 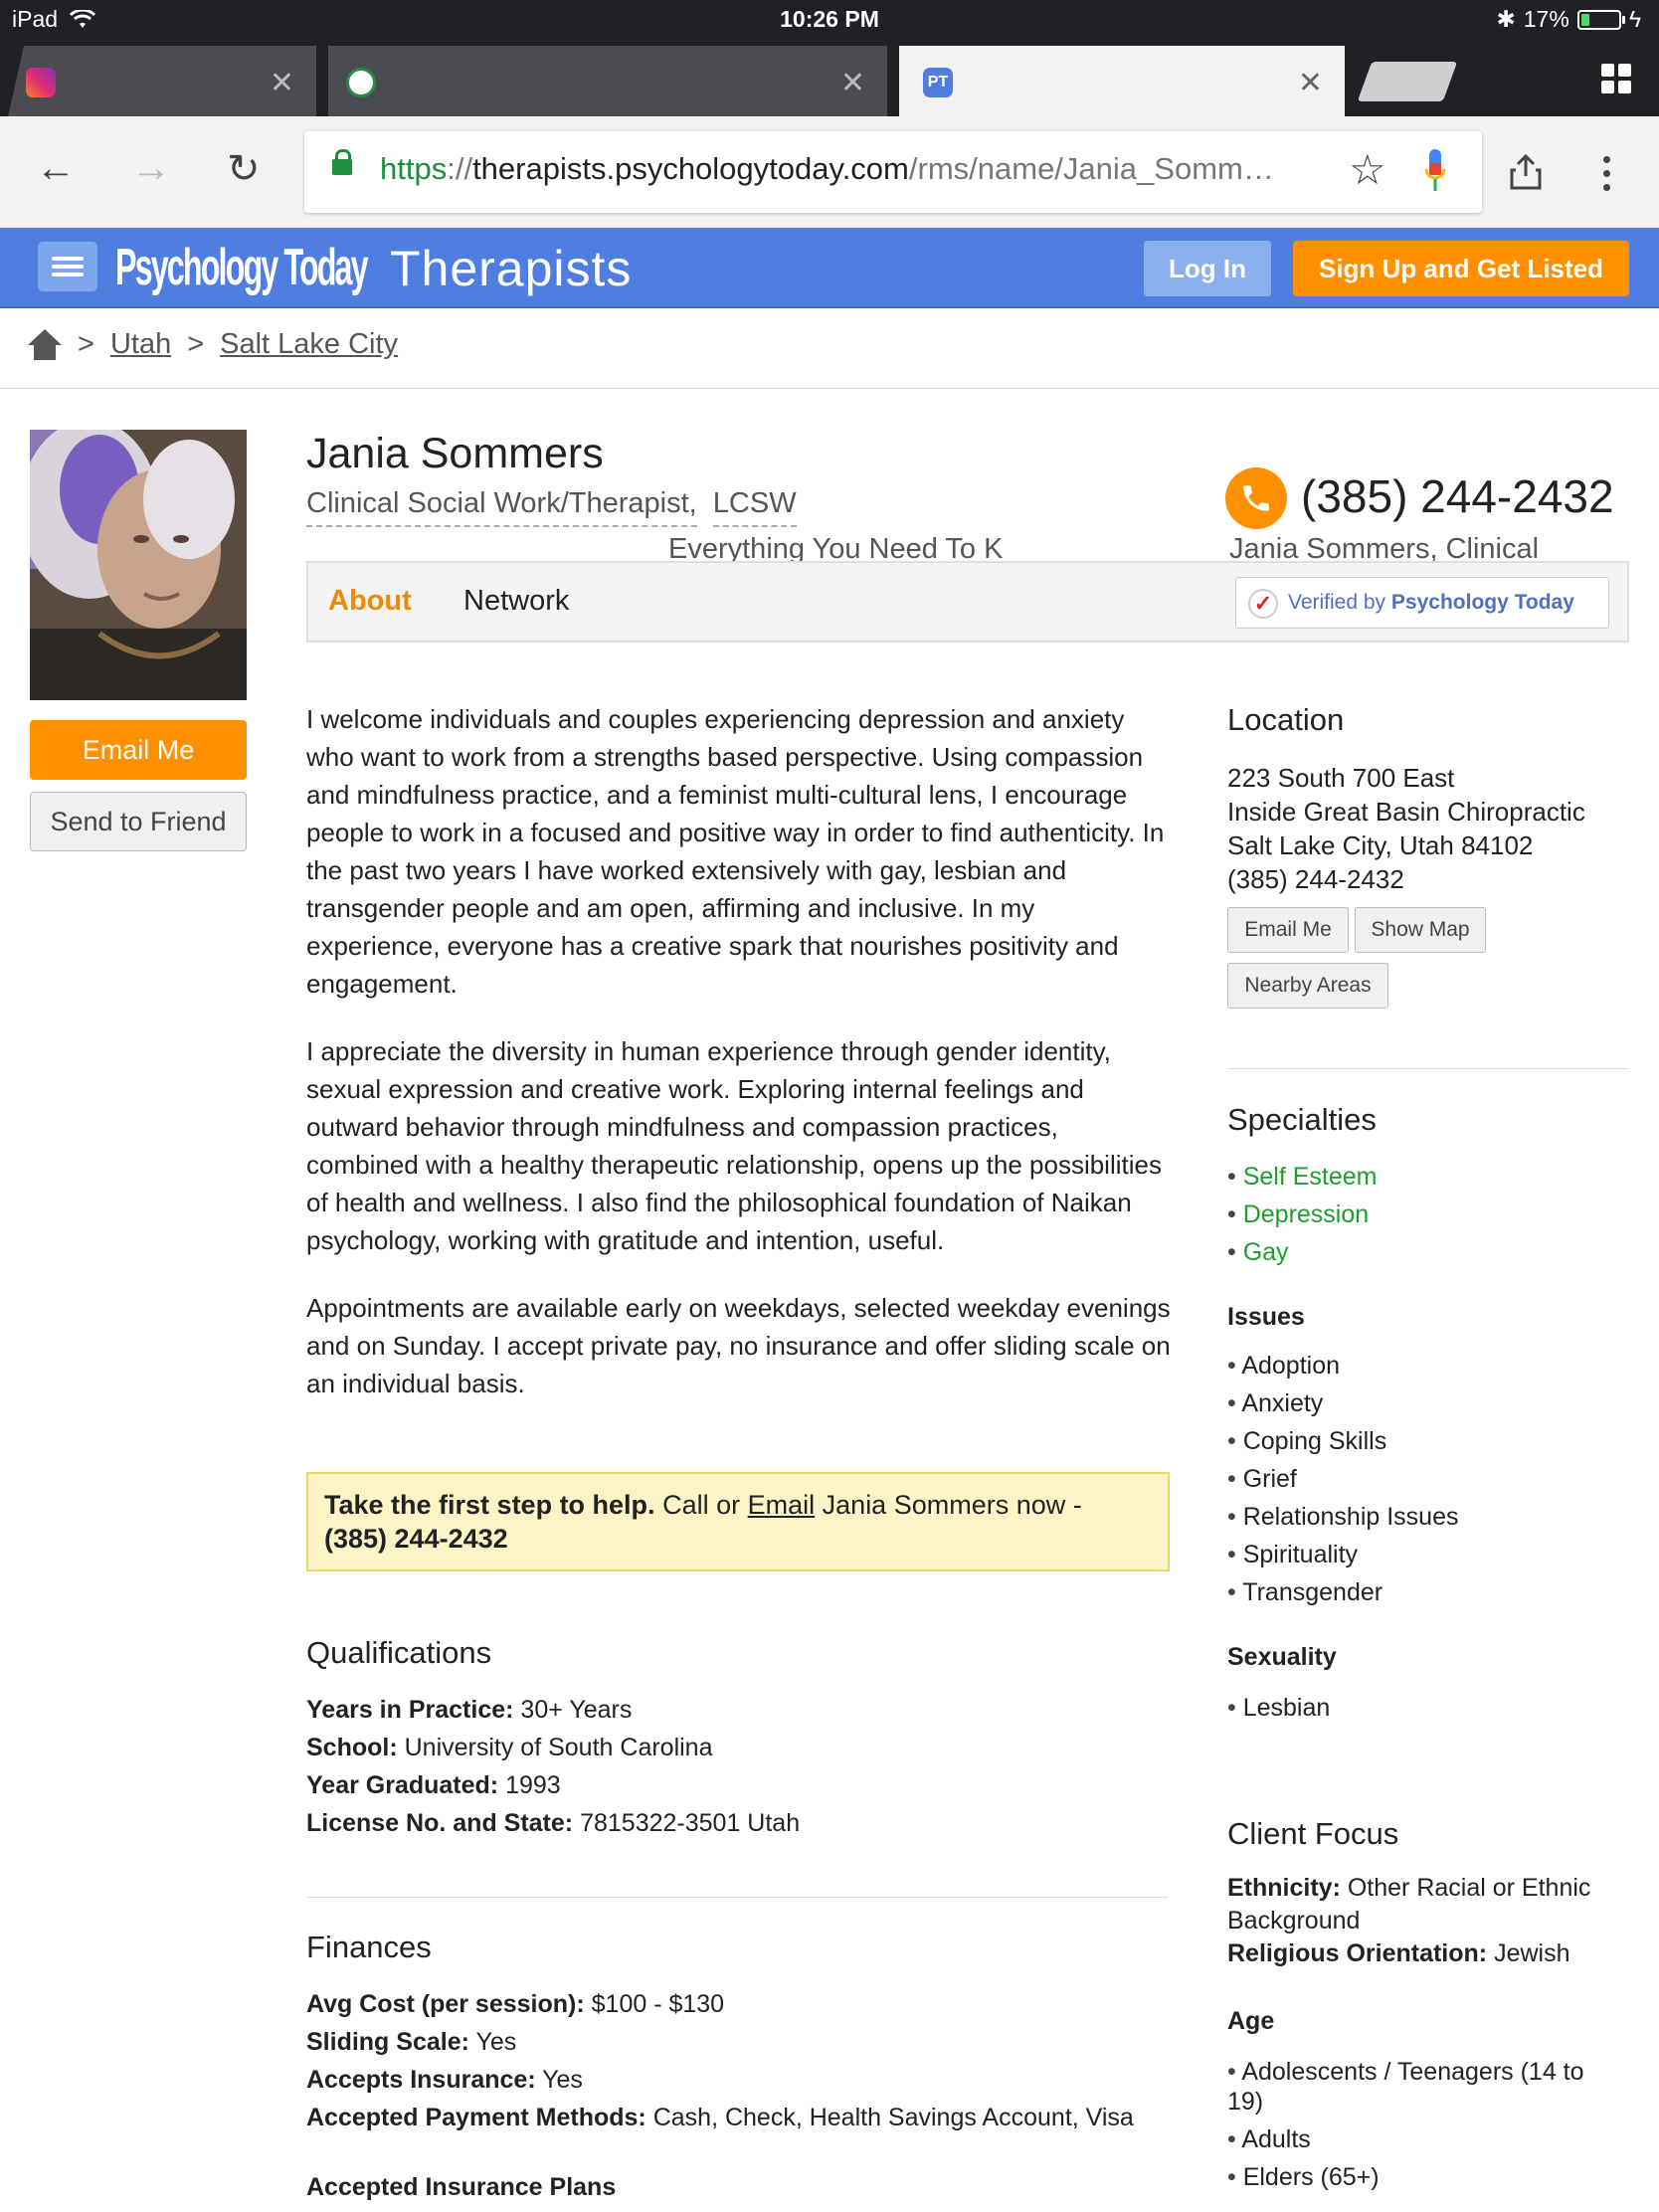 I want to click on login-button: Log In, so click(x=1207, y=268).